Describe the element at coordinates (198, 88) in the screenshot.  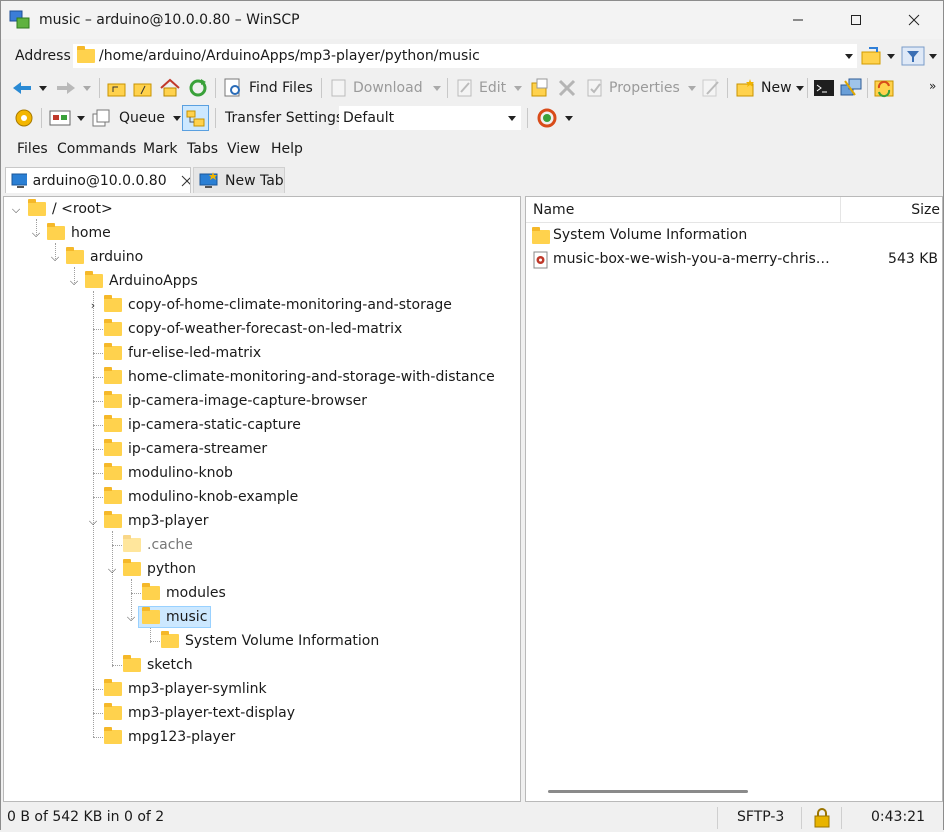
I see `refresh-button` at that location.